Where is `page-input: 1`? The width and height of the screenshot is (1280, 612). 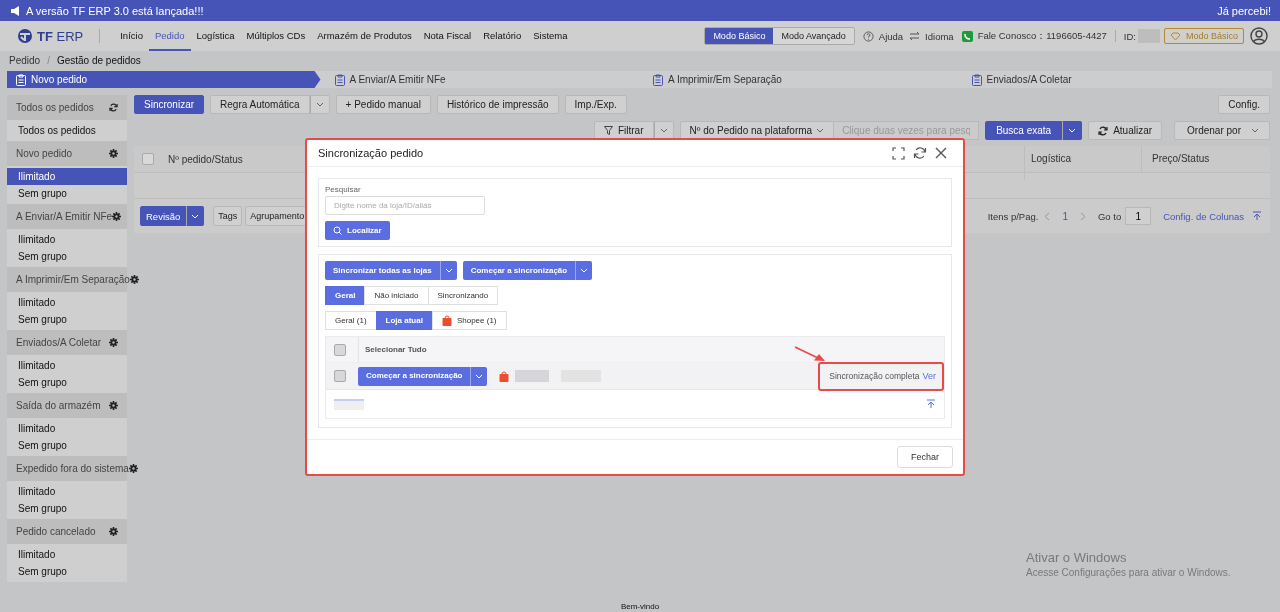
page-input: 1 is located at coordinates (1138, 216).